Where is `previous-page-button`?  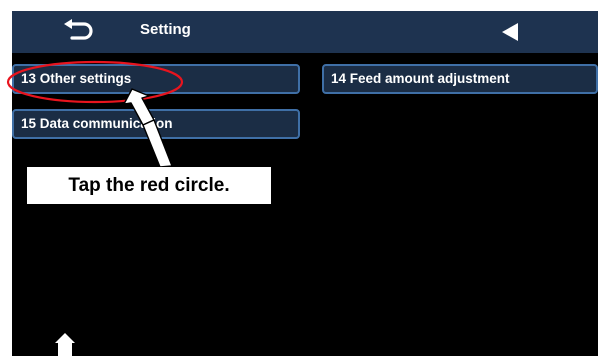
previous-page-button is located at coordinates (512, 32).